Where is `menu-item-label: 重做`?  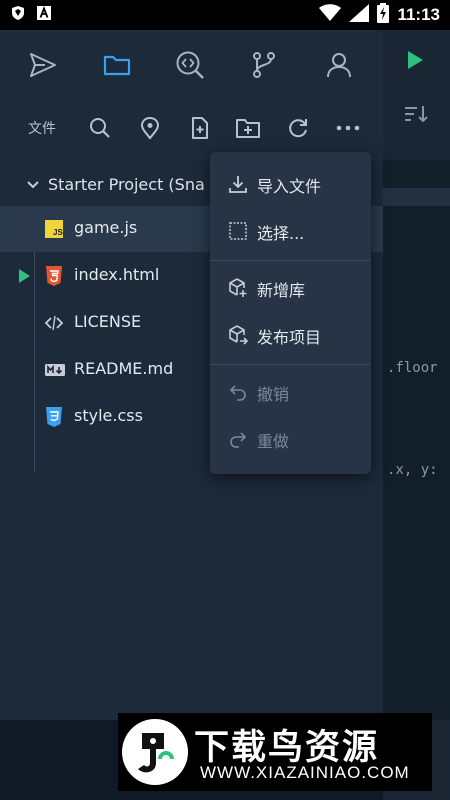
menu-item-label: 重做 is located at coordinates (273, 441).